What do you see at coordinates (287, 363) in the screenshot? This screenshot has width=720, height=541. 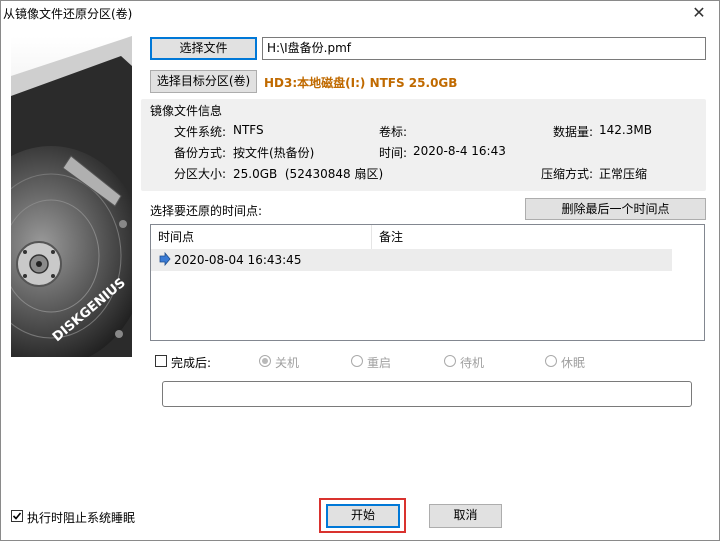 I see `radio-shutdown-label: 关机` at bounding box center [287, 363].